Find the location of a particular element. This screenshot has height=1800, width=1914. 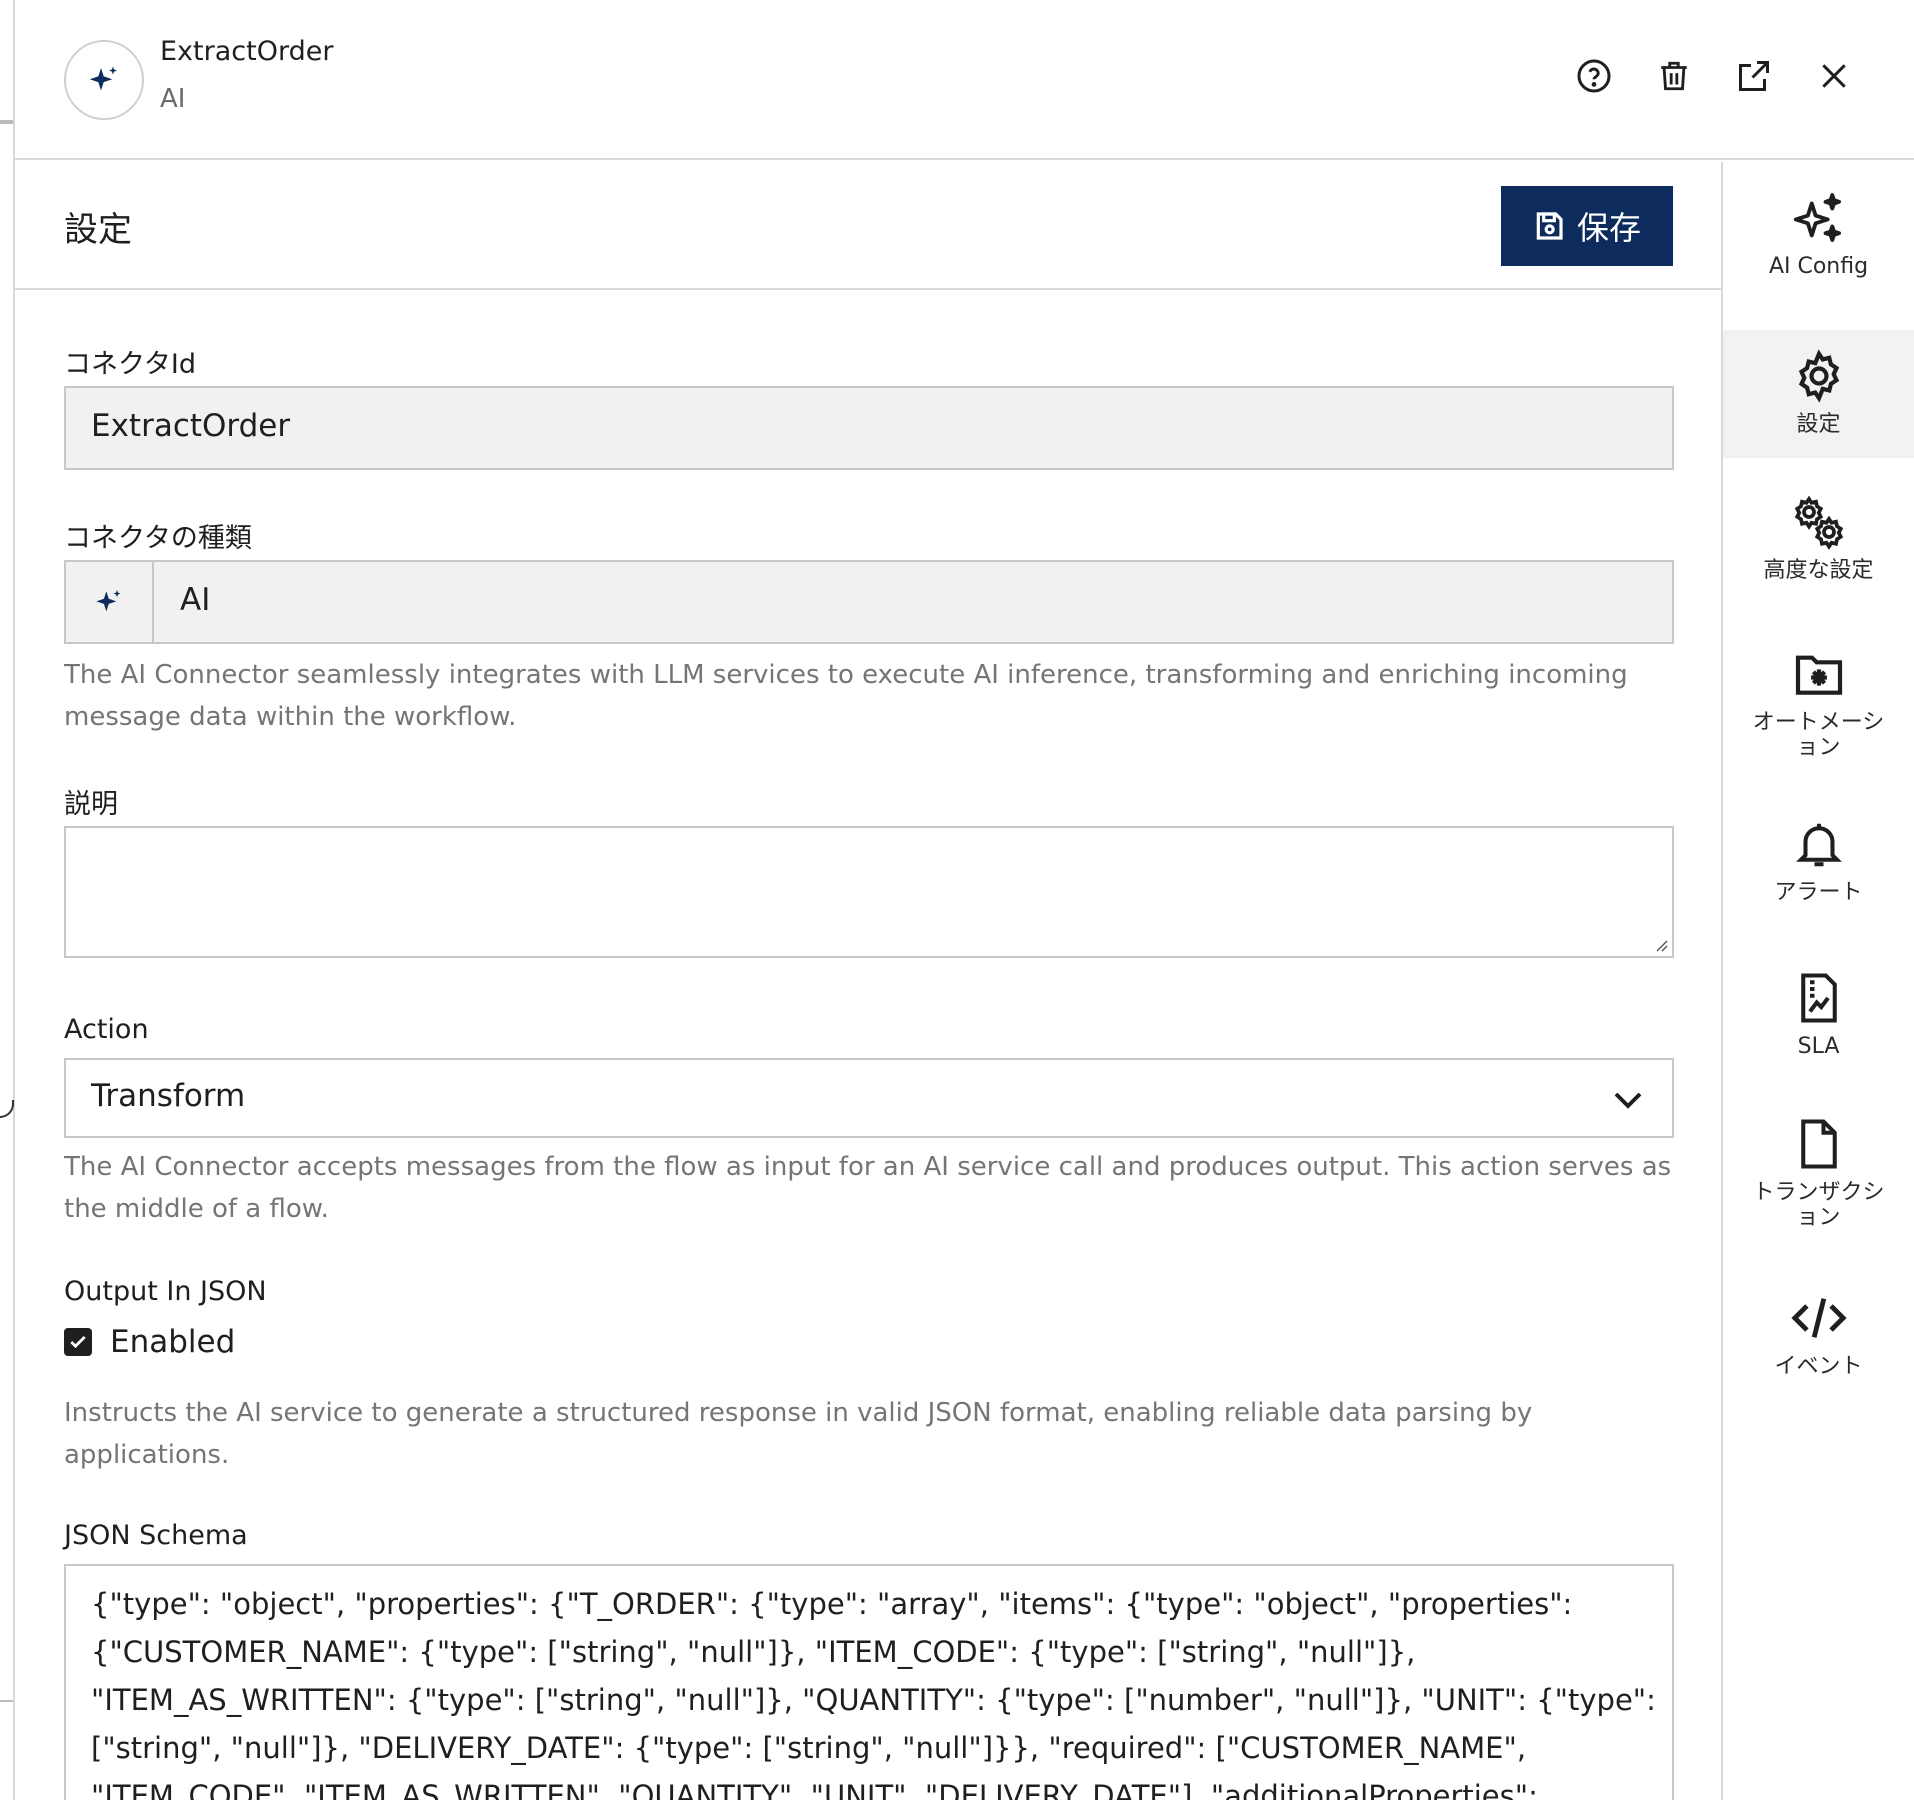

connector-type-label: コネクタの種類 is located at coordinates (158, 538).